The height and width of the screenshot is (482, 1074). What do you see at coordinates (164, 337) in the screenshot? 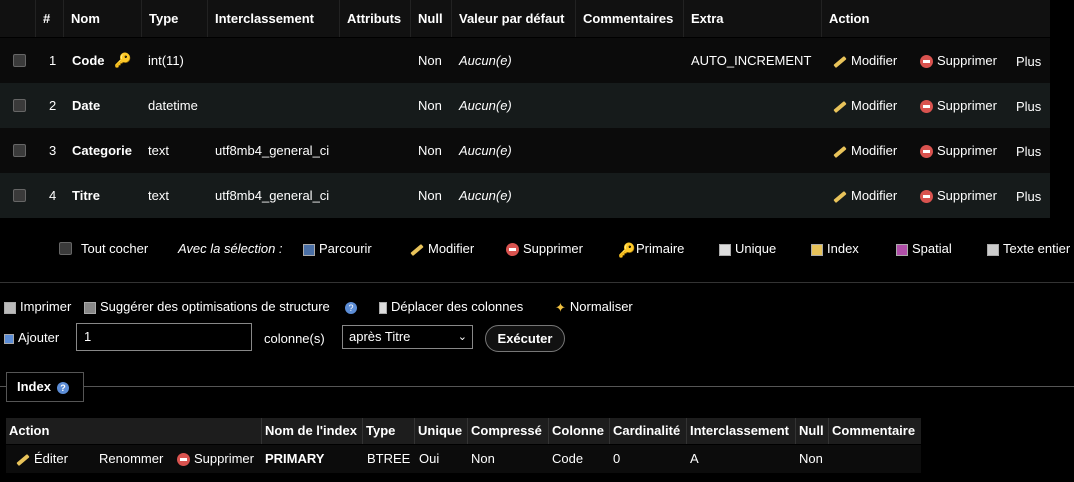
I see `column-count-input: 1` at bounding box center [164, 337].